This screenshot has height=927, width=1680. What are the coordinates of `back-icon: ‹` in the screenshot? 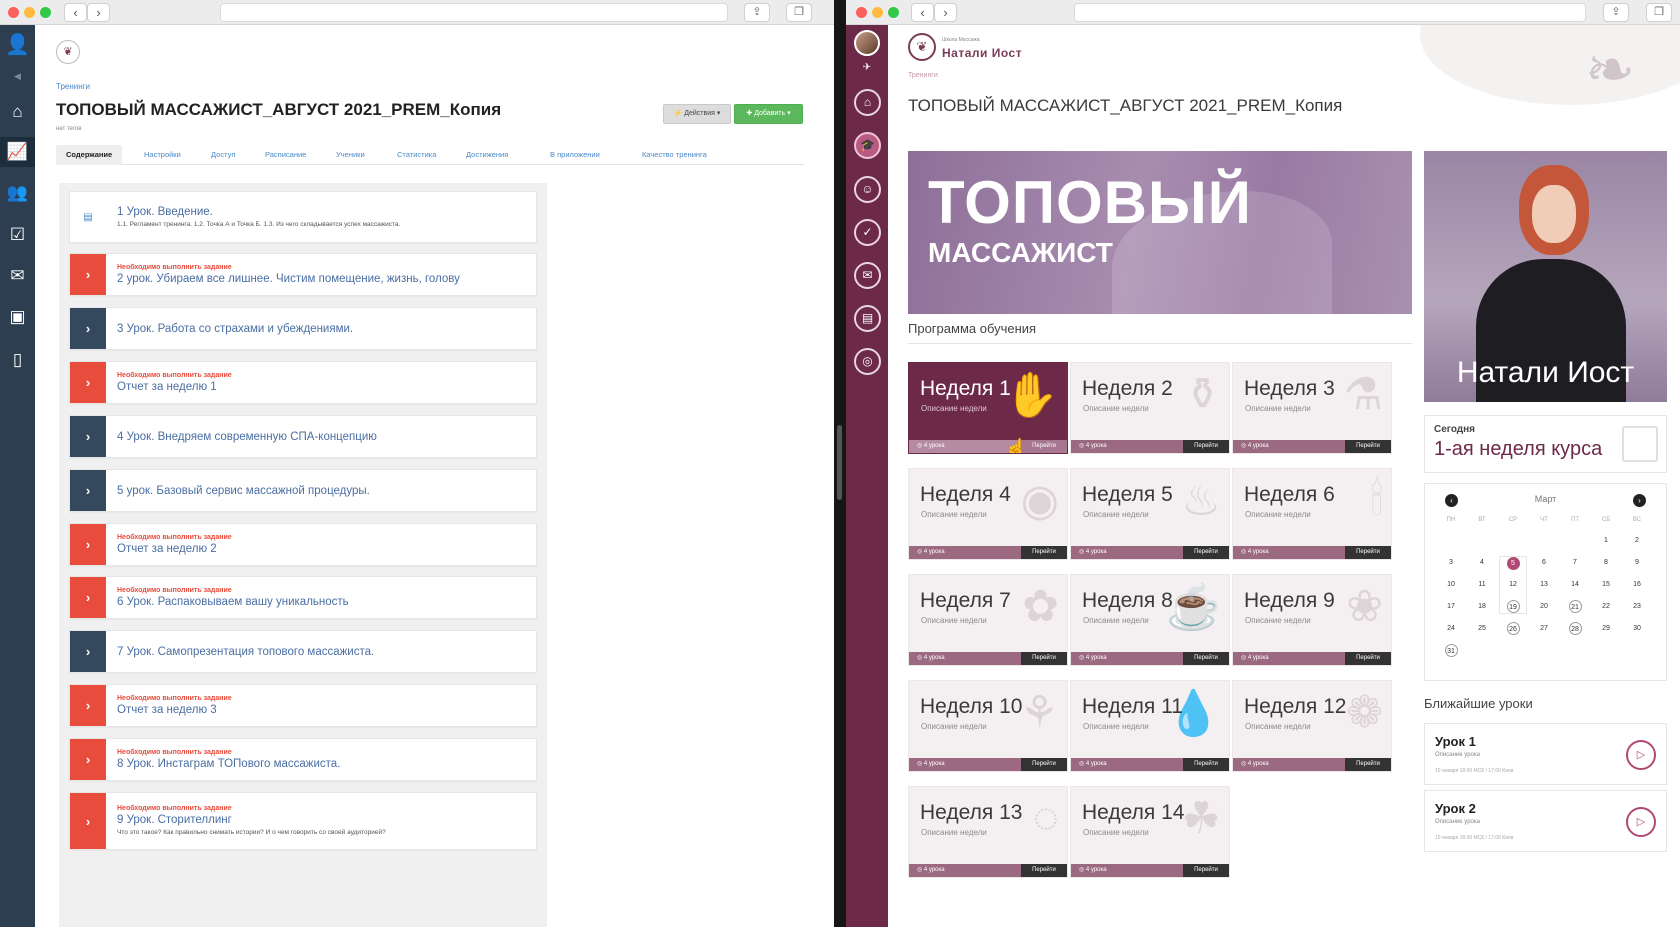 It's located at (75, 12).